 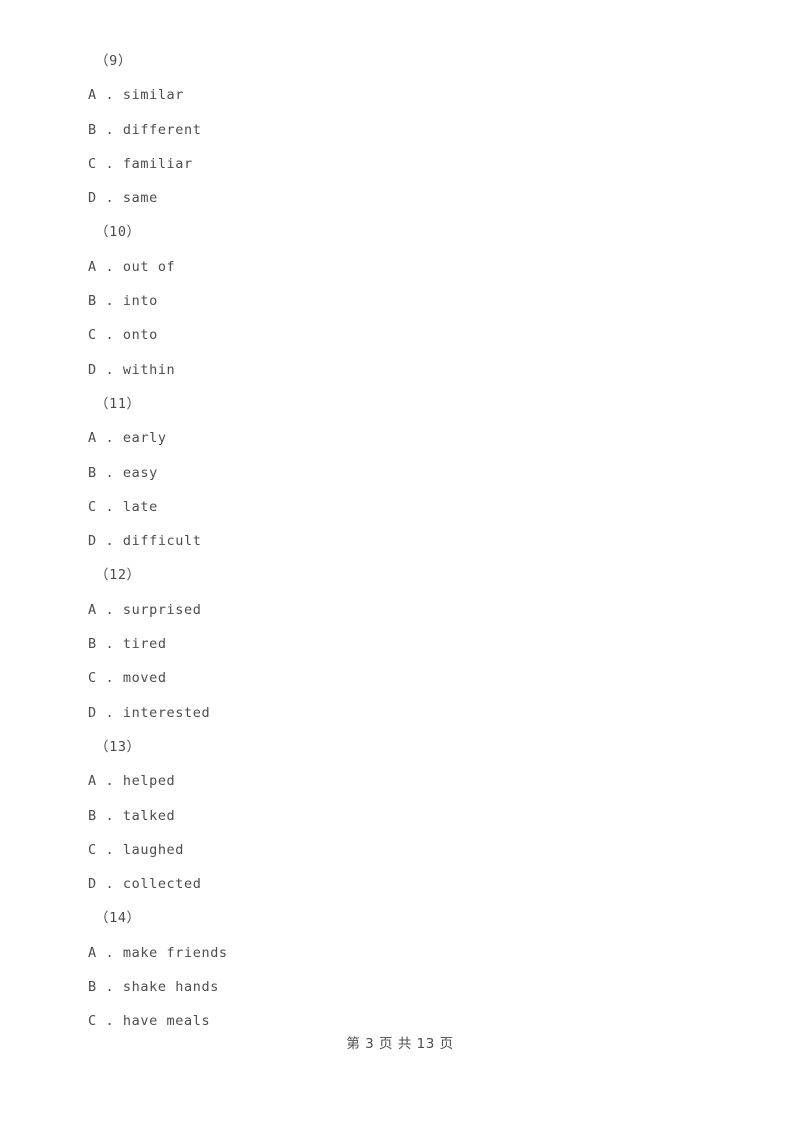 What do you see at coordinates (398, 335) in the screenshot?
I see `answer-option: C . onto` at bounding box center [398, 335].